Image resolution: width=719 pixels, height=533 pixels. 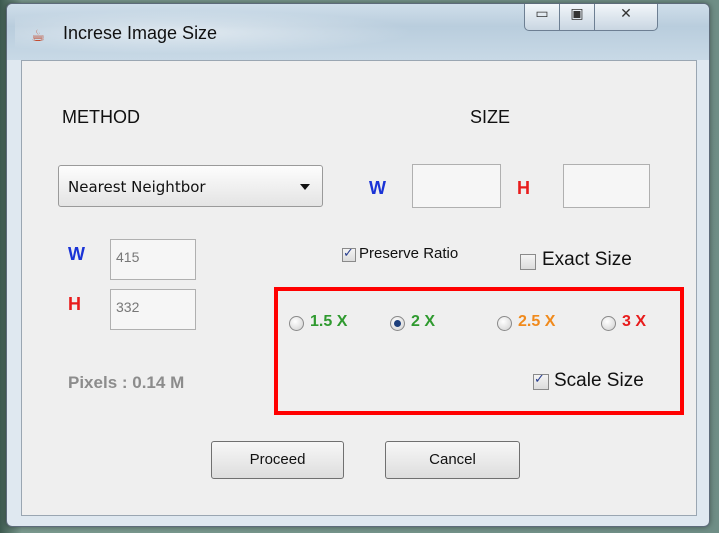 What do you see at coordinates (626, 14) in the screenshot?
I see `close-icon: ✕` at bounding box center [626, 14].